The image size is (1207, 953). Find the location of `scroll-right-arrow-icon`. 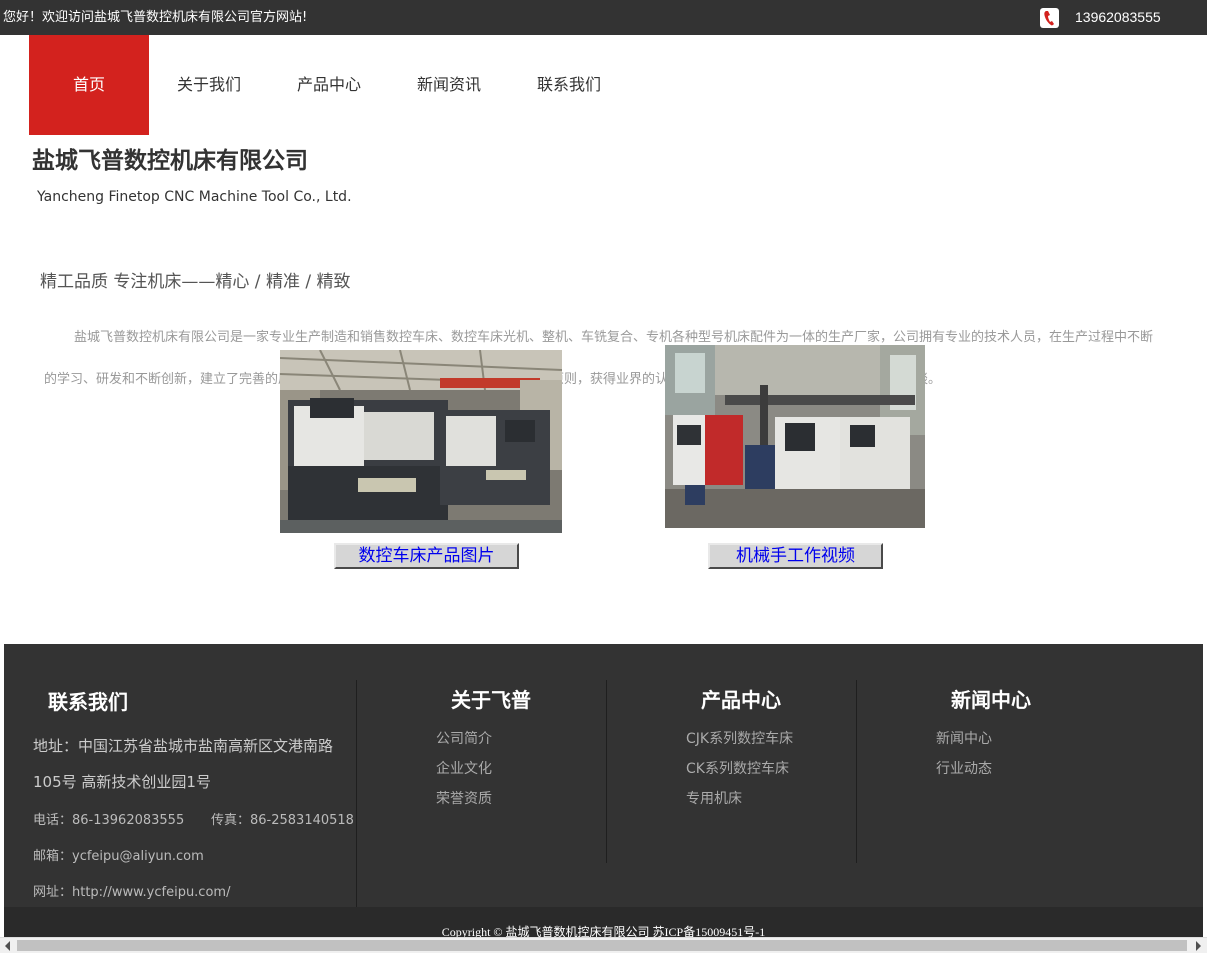

scroll-right-arrow-icon is located at coordinates (1198, 946).